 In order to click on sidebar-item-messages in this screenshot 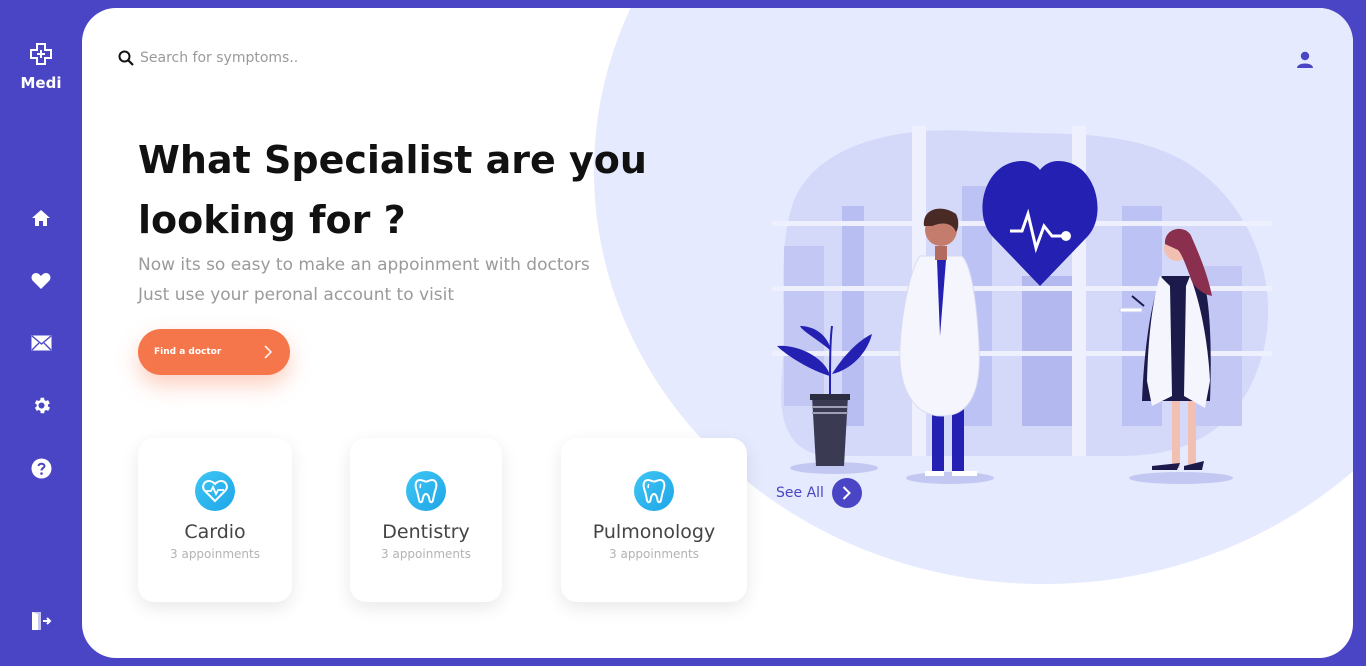, I will do `click(41, 343)`.